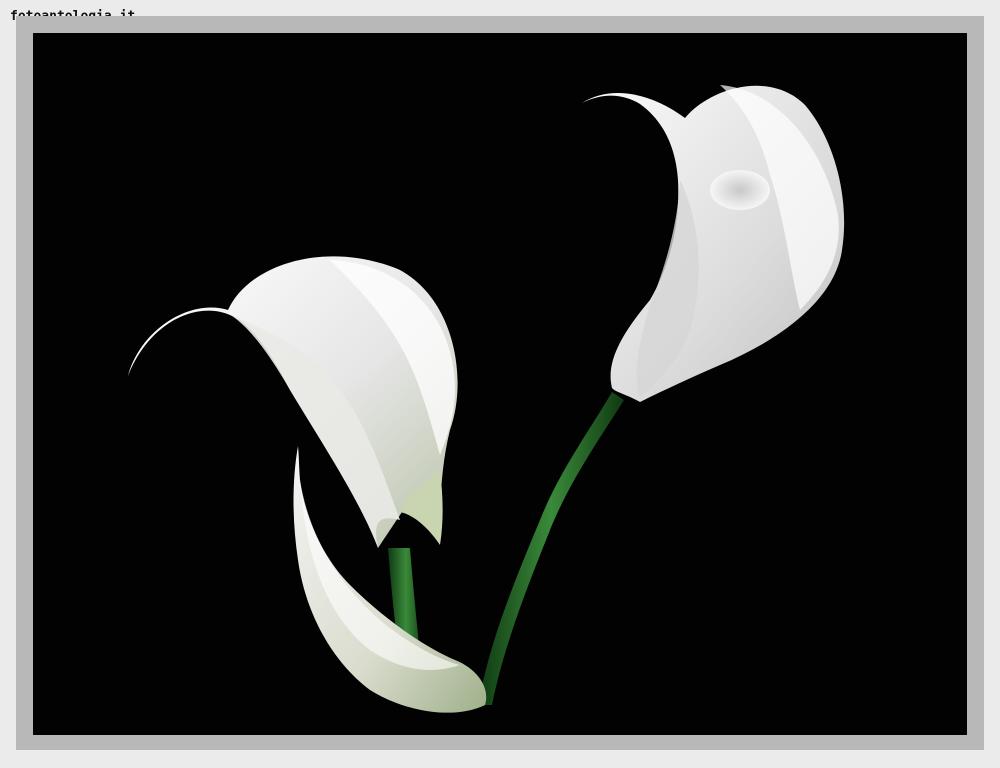  What do you see at coordinates (293, 402) in the screenshot?
I see `left-lily` at bounding box center [293, 402].